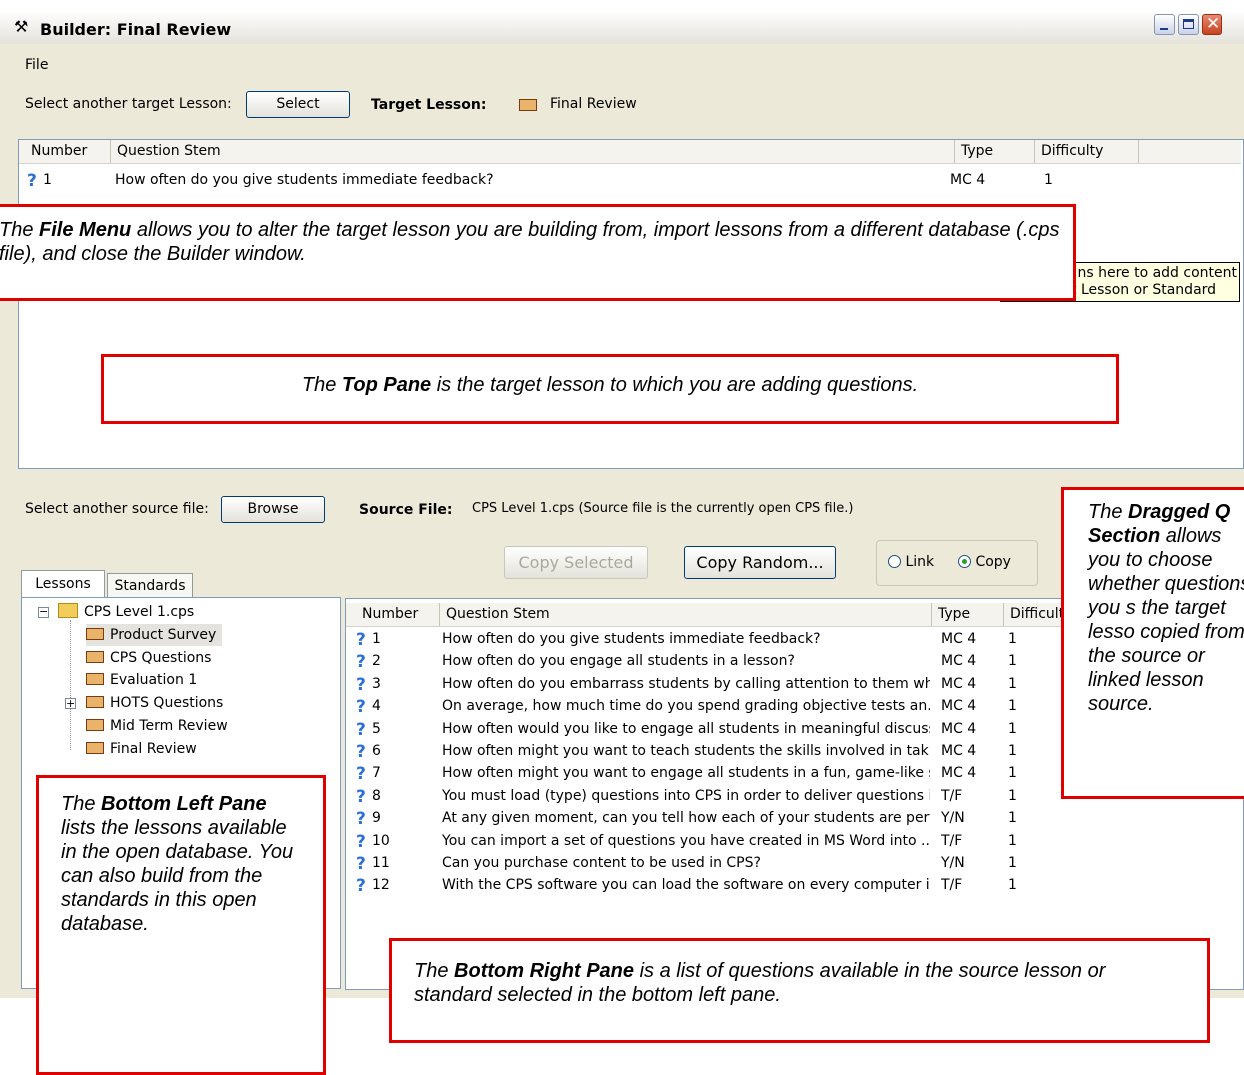 The height and width of the screenshot is (1075, 1244). What do you see at coordinates (139, 612) in the screenshot?
I see `tree-root-label: CPS Level 1.cps` at bounding box center [139, 612].